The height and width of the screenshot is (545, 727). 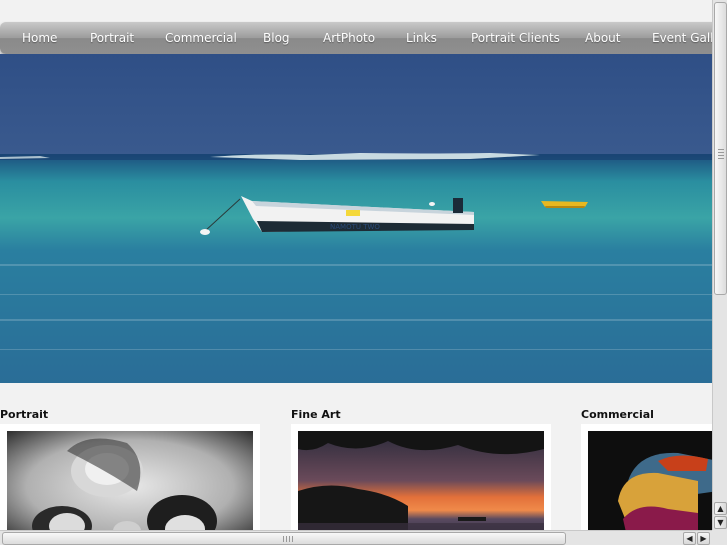 What do you see at coordinates (720, 148) in the screenshot?
I see `vertical-scroll-thumb` at bounding box center [720, 148].